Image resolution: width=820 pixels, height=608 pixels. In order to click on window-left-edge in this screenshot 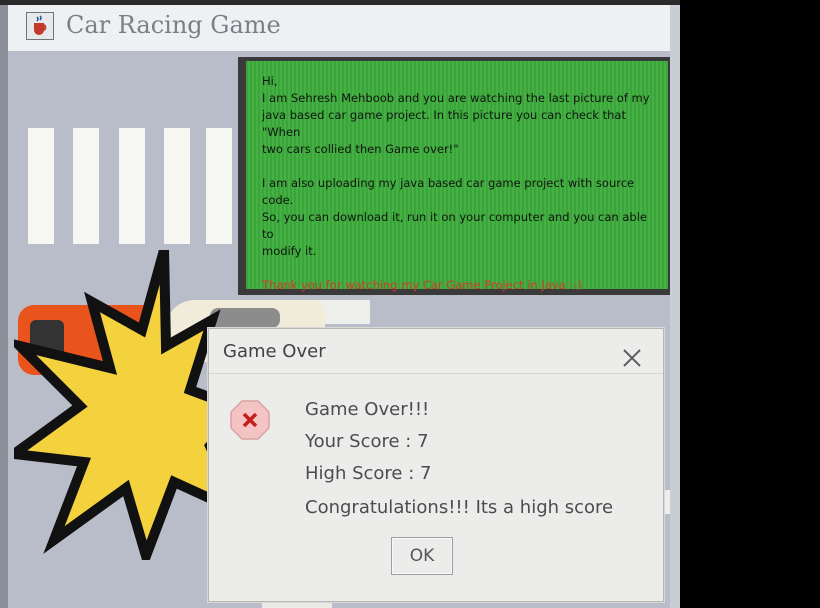, I will do `click(4, 306)`.